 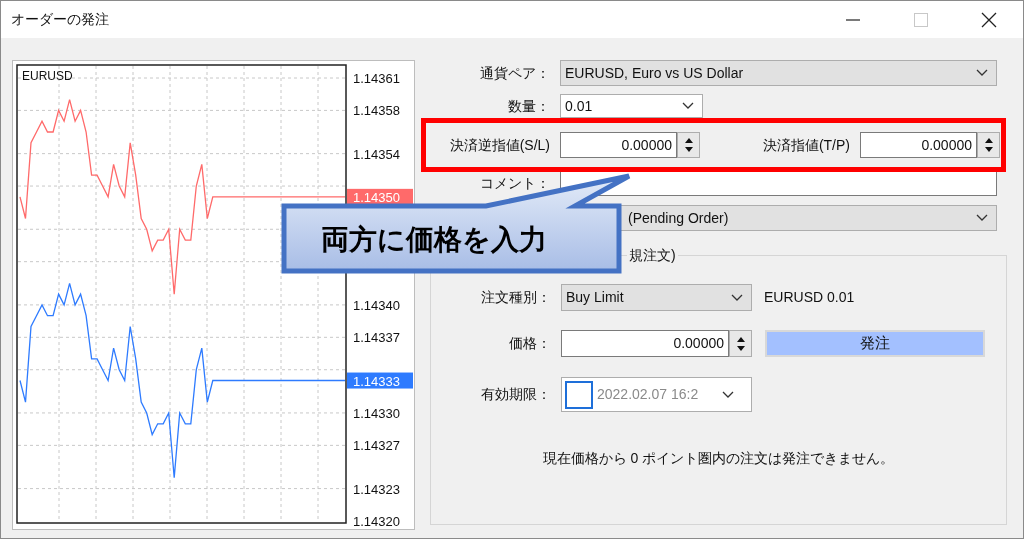 I want to click on axis-label: 1.14323, so click(x=376, y=489).